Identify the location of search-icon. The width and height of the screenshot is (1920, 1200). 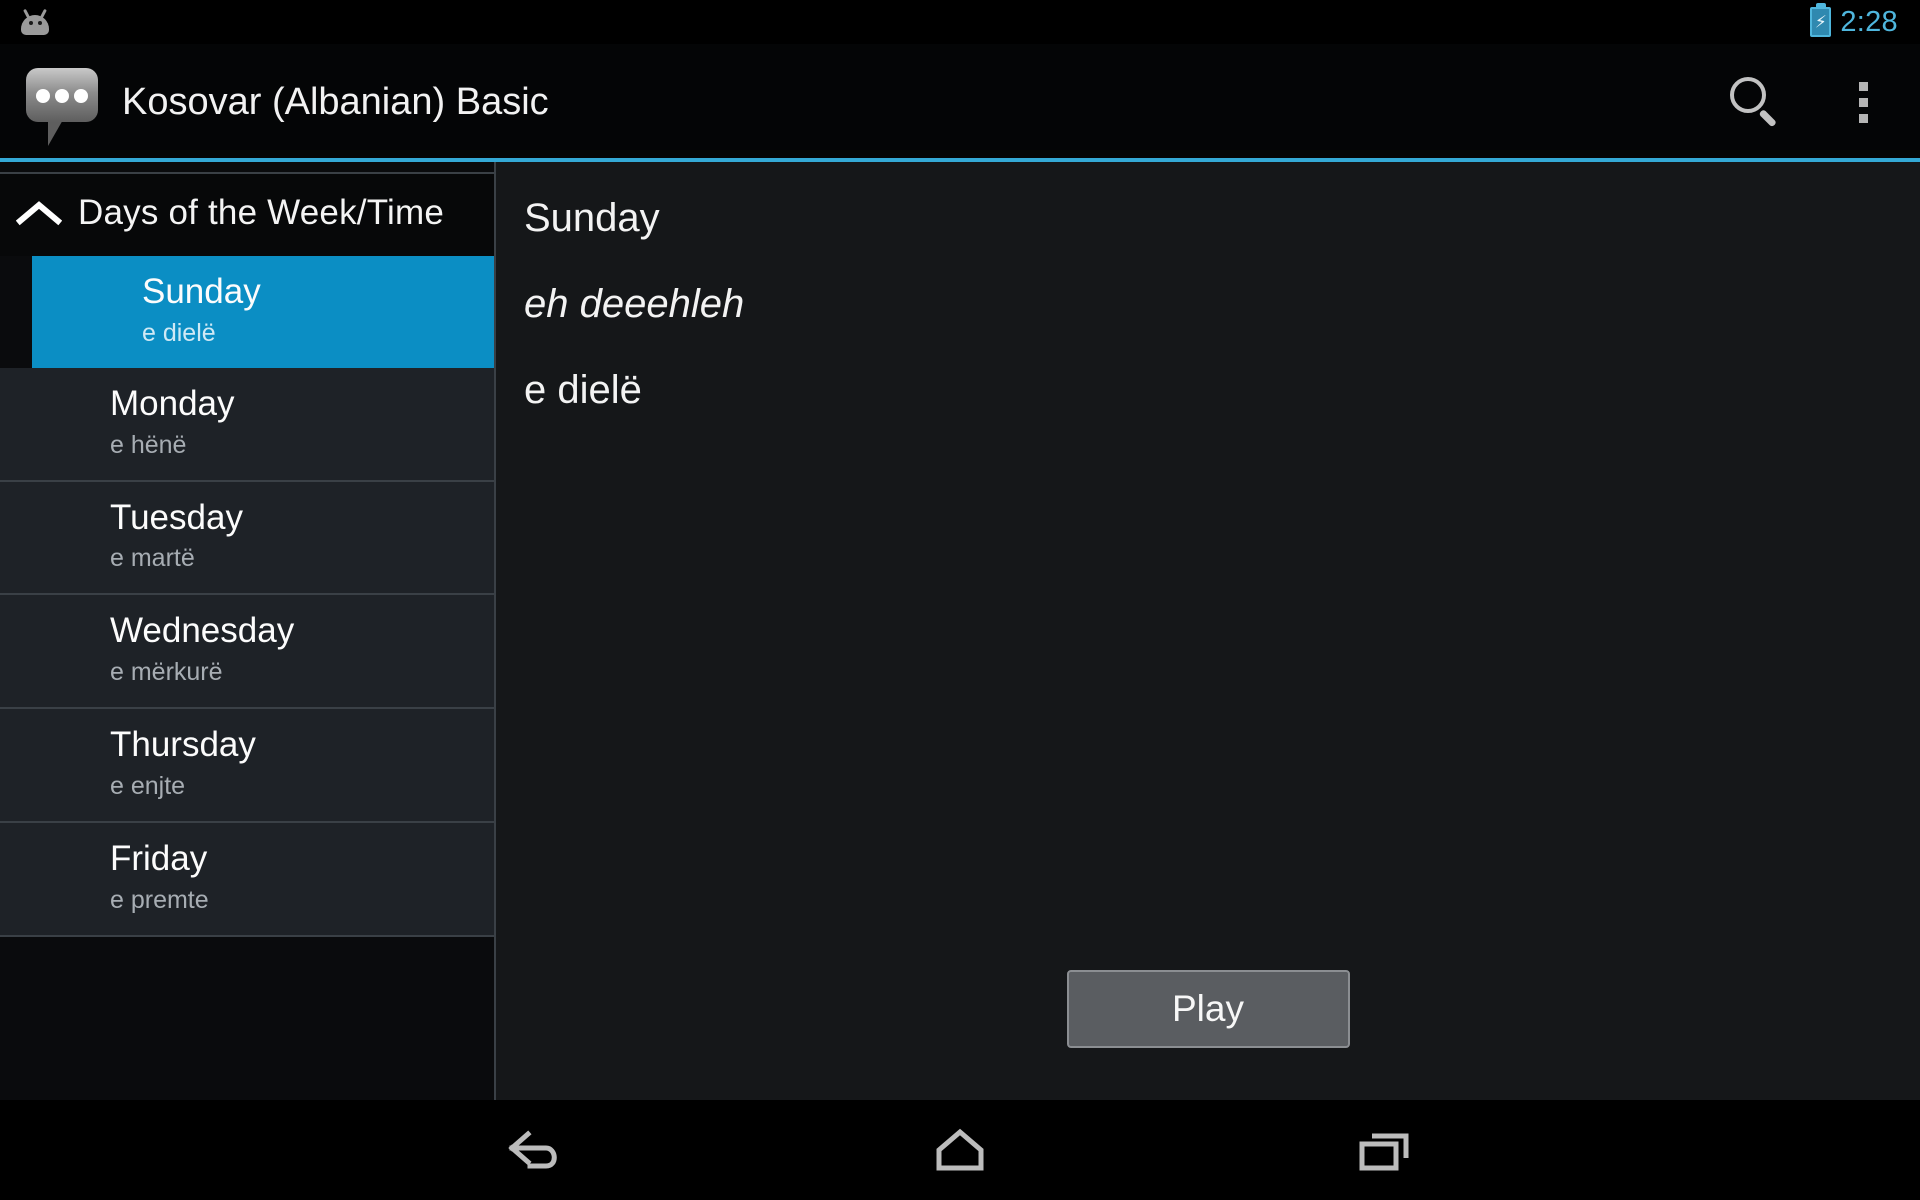
(1755, 102).